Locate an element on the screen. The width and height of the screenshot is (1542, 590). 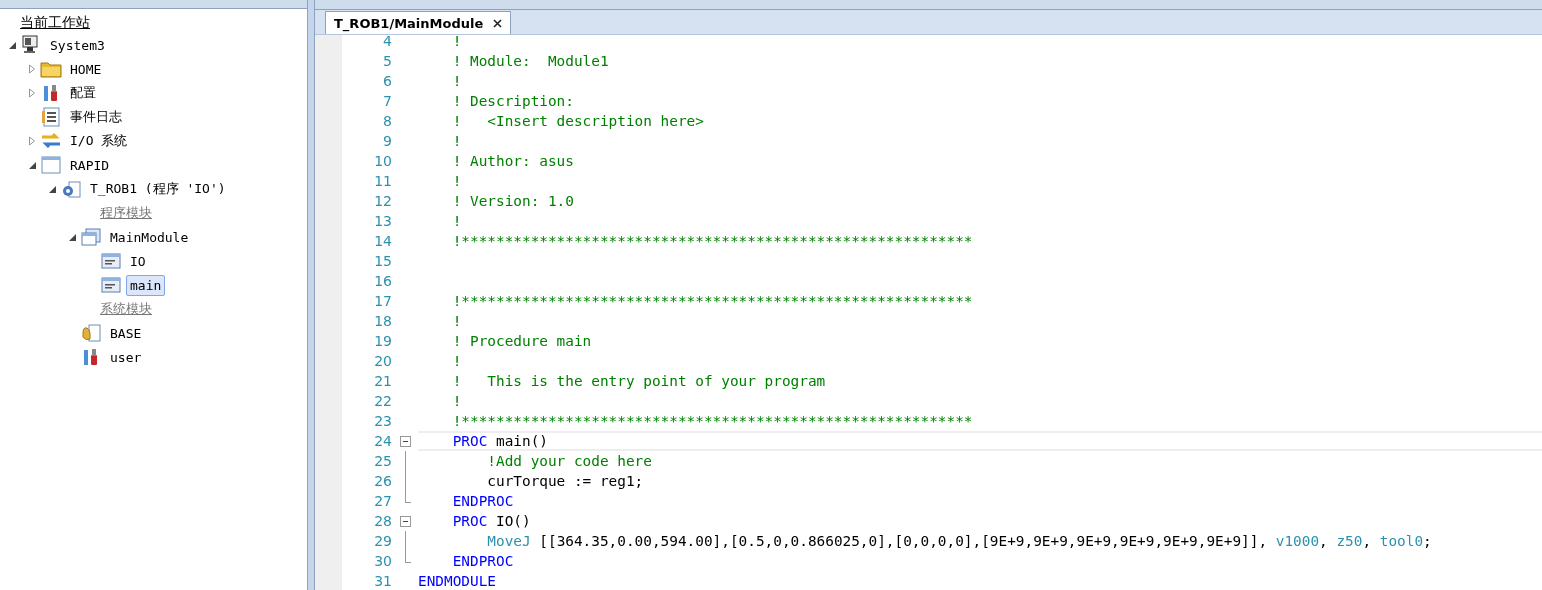
gear-document-icon is located at coordinates (71, 189).